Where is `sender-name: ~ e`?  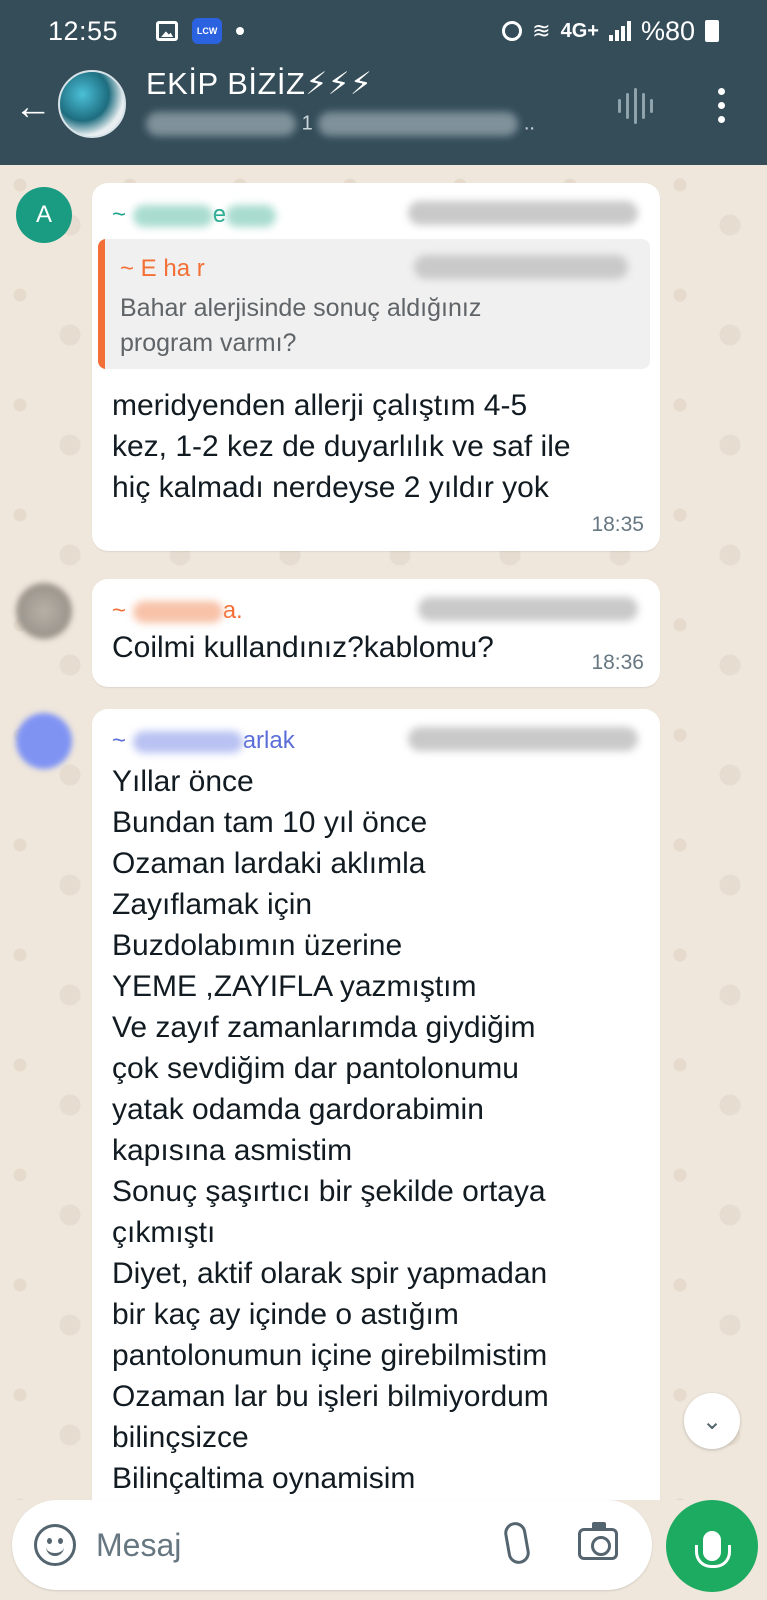
sender-name: ~ e is located at coordinates (194, 215).